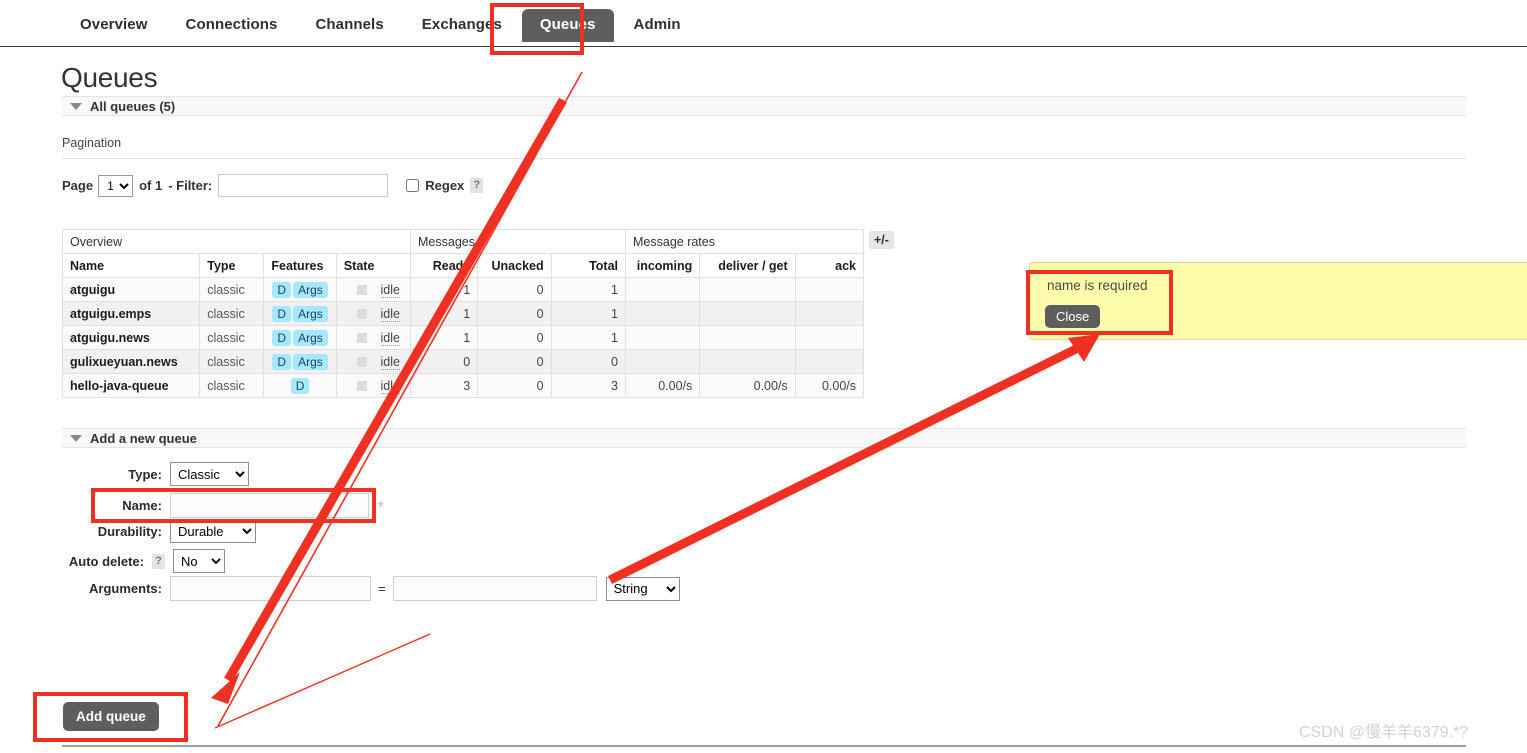 The image size is (1527, 753). What do you see at coordinates (381, 505) in the screenshot?
I see `required-marker: *` at bounding box center [381, 505].